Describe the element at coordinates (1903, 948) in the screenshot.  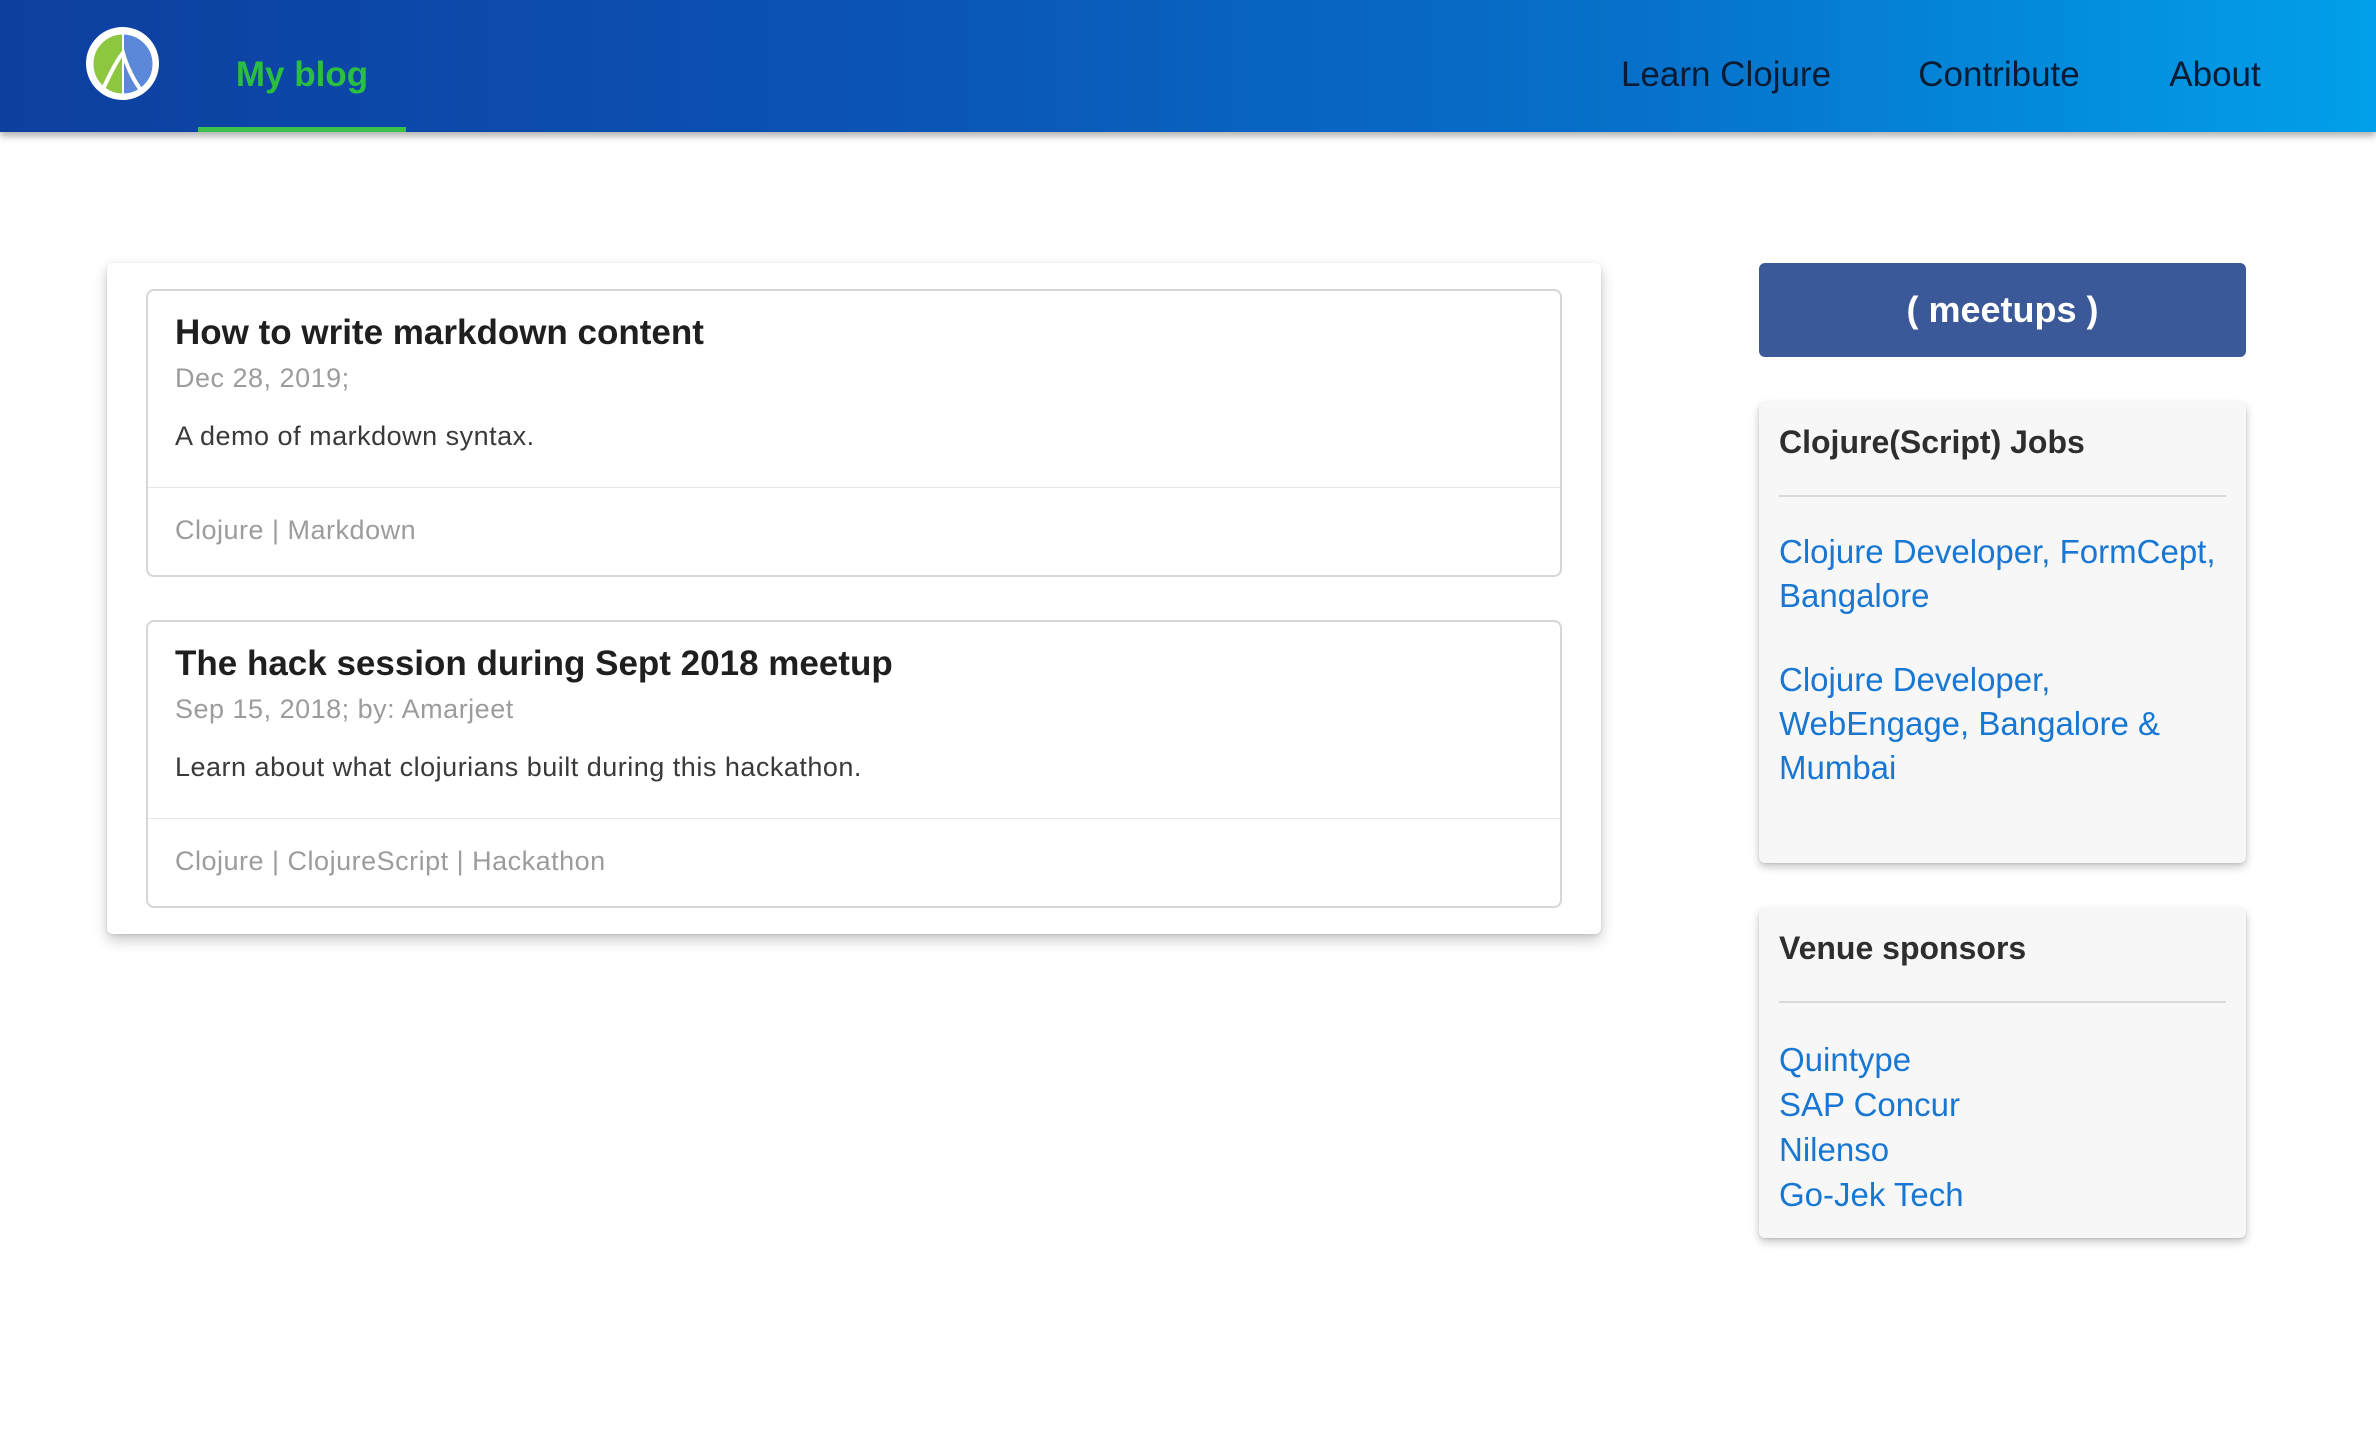
I see `sponsors-heading: Venue sponsors` at that location.